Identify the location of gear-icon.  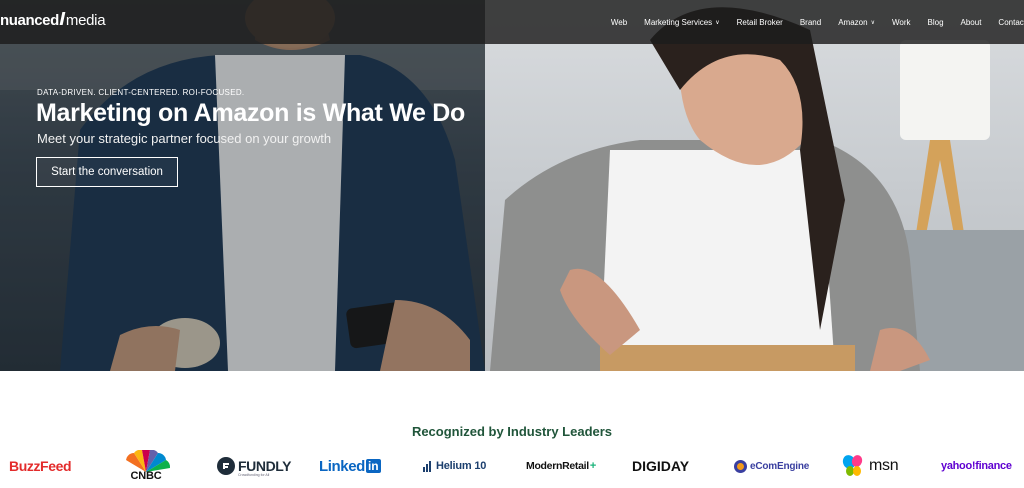
(740, 466).